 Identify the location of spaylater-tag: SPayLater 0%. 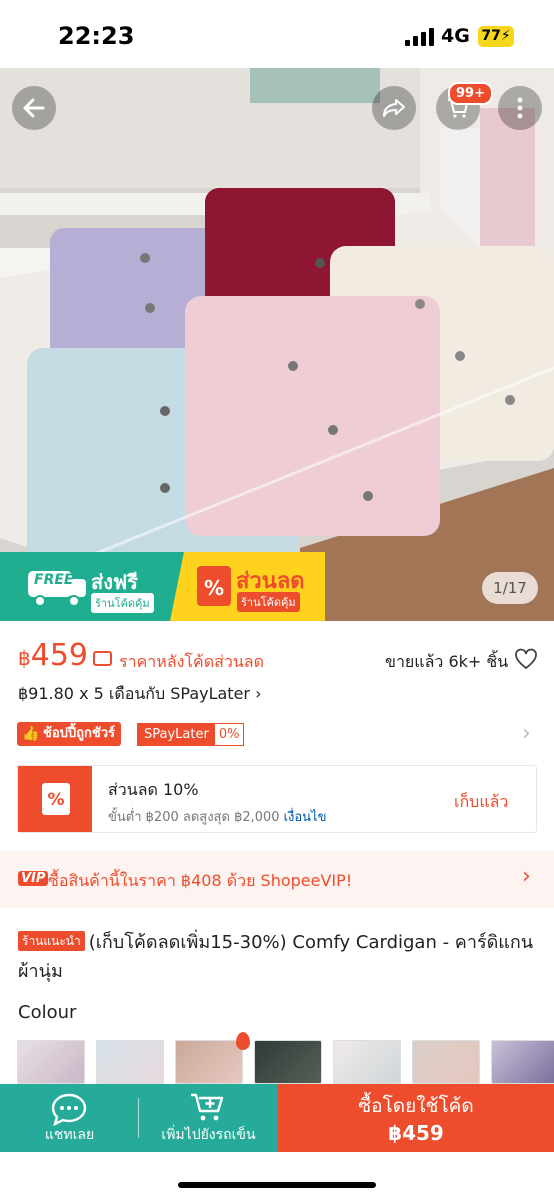
(191, 734).